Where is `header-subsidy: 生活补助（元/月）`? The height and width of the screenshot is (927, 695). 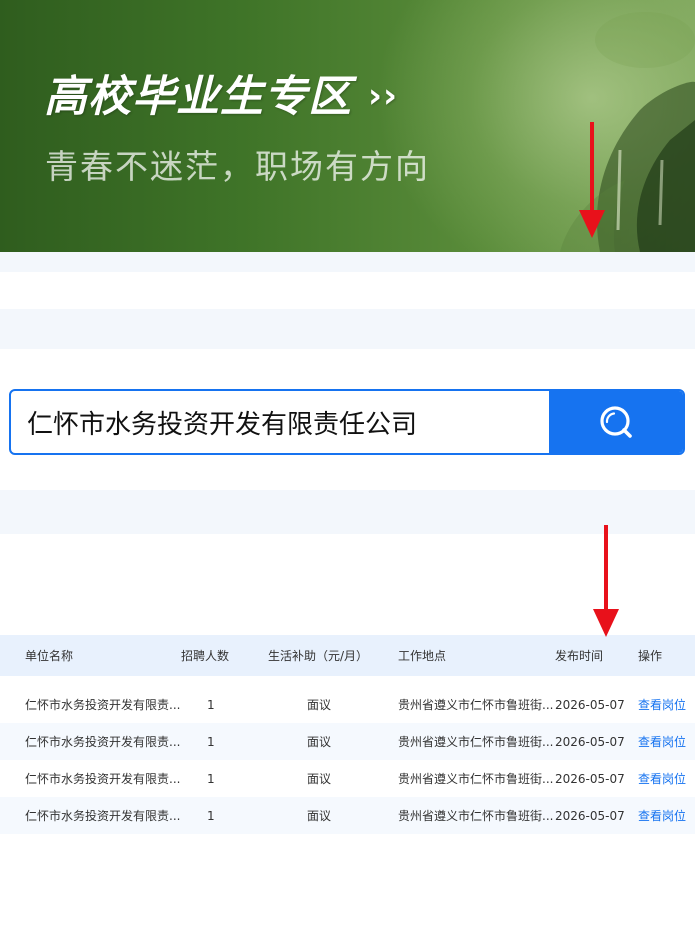
header-subsidy: 生活补助（元/月） is located at coordinates (318, 656).